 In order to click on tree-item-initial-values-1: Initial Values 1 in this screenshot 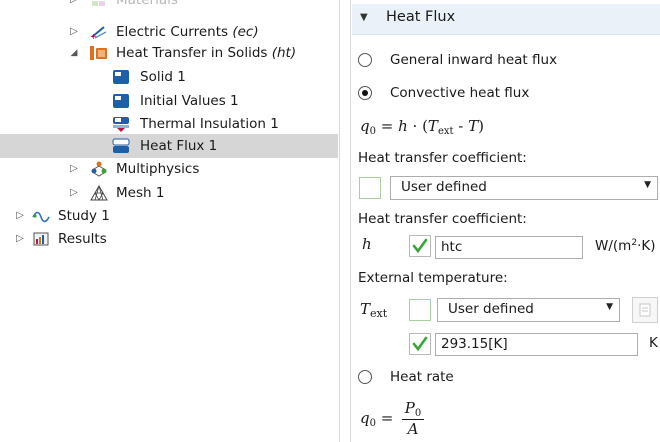, I will do `click(169, 101)`.